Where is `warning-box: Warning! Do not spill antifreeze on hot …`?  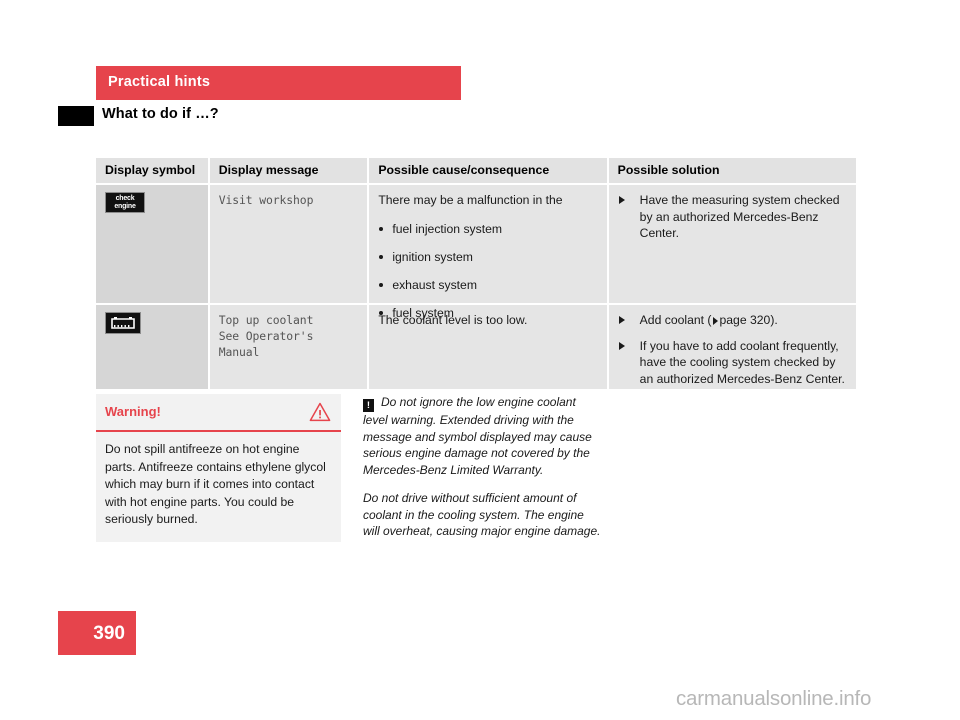
warning-box: Warning! Do not spill antifreeze on hot … is located at coordinates (218, 468).